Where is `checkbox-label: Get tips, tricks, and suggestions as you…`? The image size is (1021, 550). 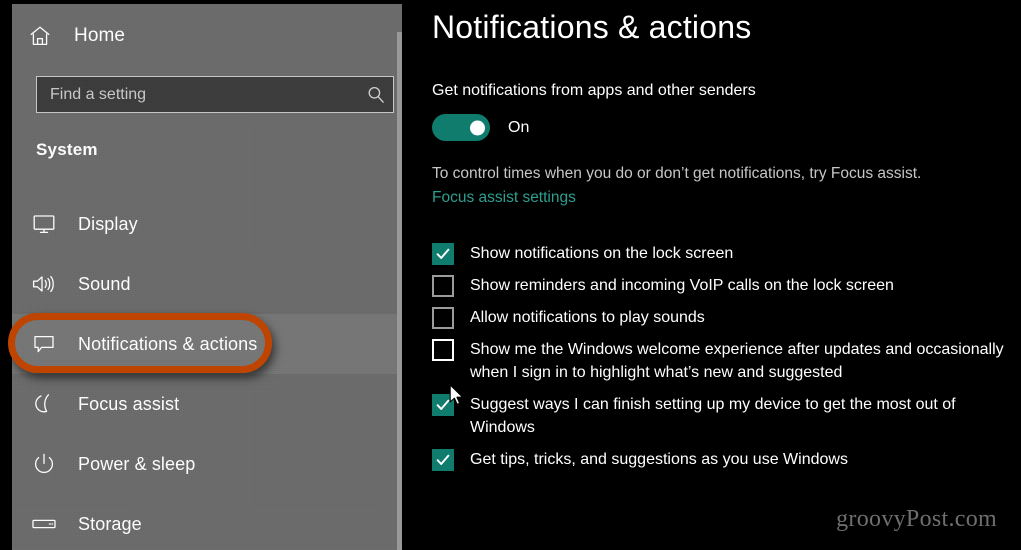 checkbox-label: Get tips, tricks, and suggestions as you… is located at coordinates (659, 459).